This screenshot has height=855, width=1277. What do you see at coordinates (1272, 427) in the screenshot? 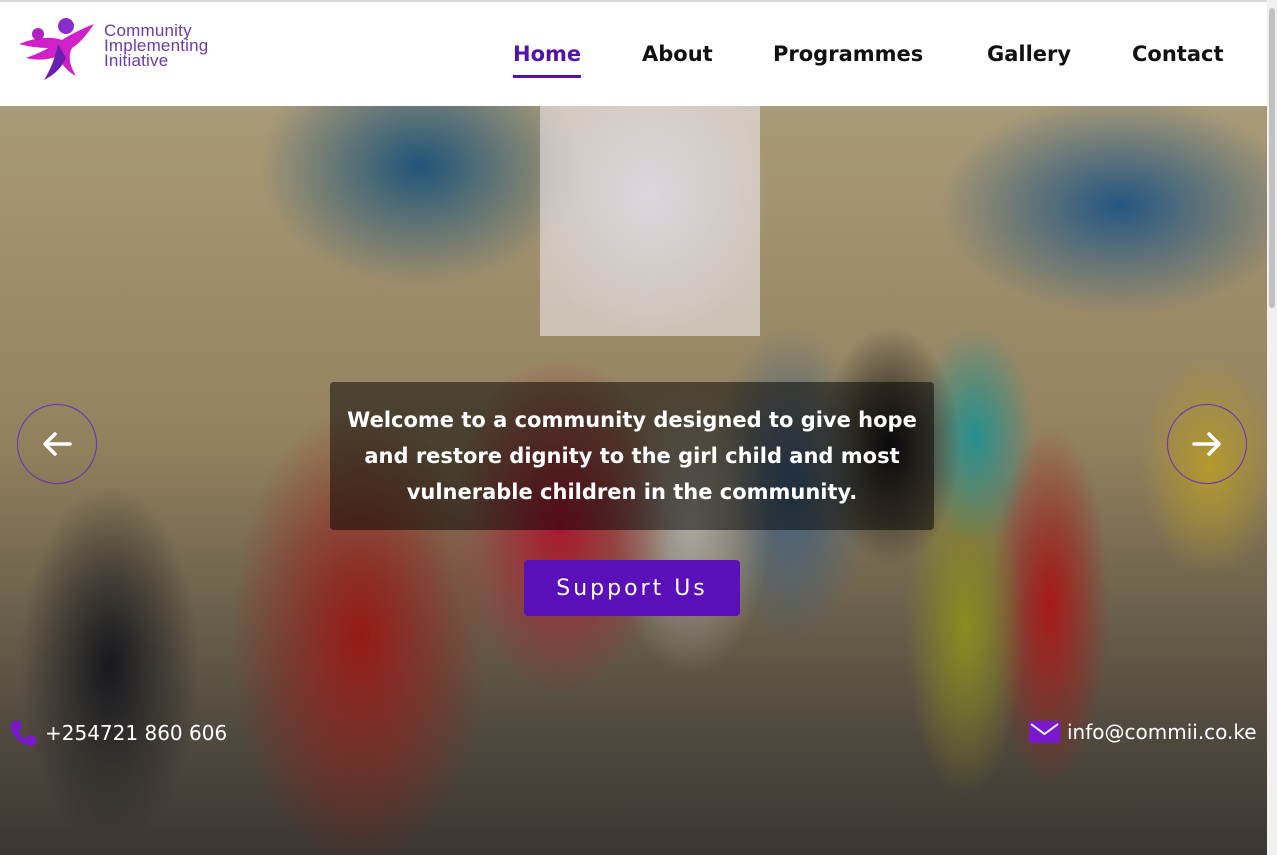
I see `page-scrollbar` at bounding box center [1272, 427].